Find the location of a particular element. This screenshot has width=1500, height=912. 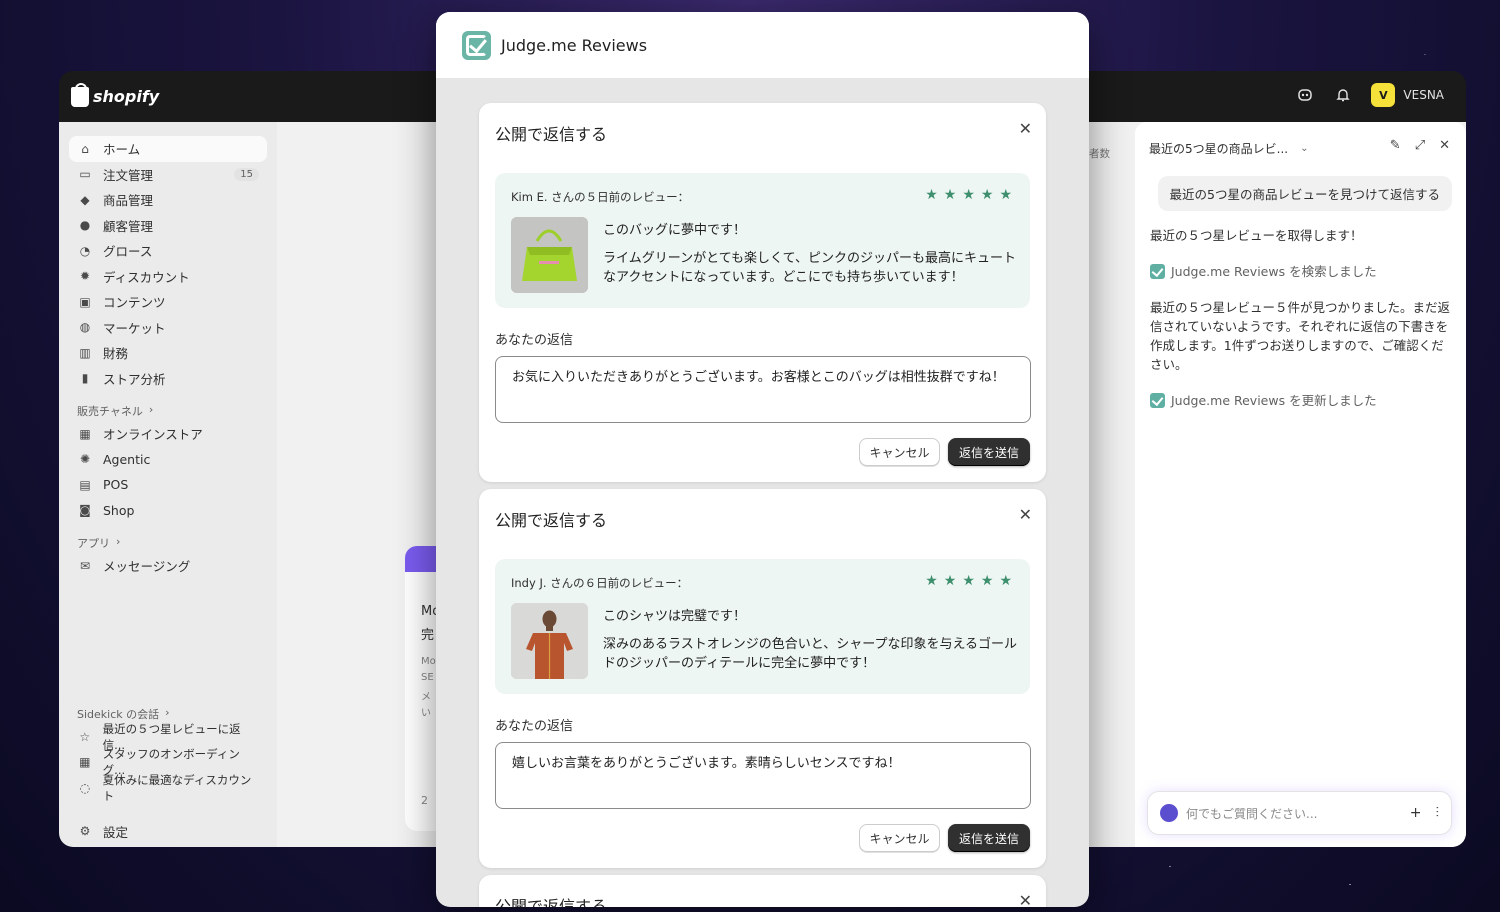

sidebar-item-label: ホーム is located at coordinates (122, 150).